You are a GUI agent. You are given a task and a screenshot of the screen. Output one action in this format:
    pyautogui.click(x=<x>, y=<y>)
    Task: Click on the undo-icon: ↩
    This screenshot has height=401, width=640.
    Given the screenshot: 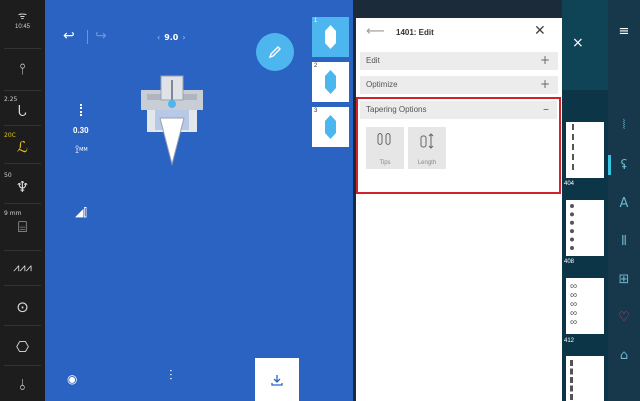 What is the action you would take?
    pyautogui.click(x=69, y=36)
    